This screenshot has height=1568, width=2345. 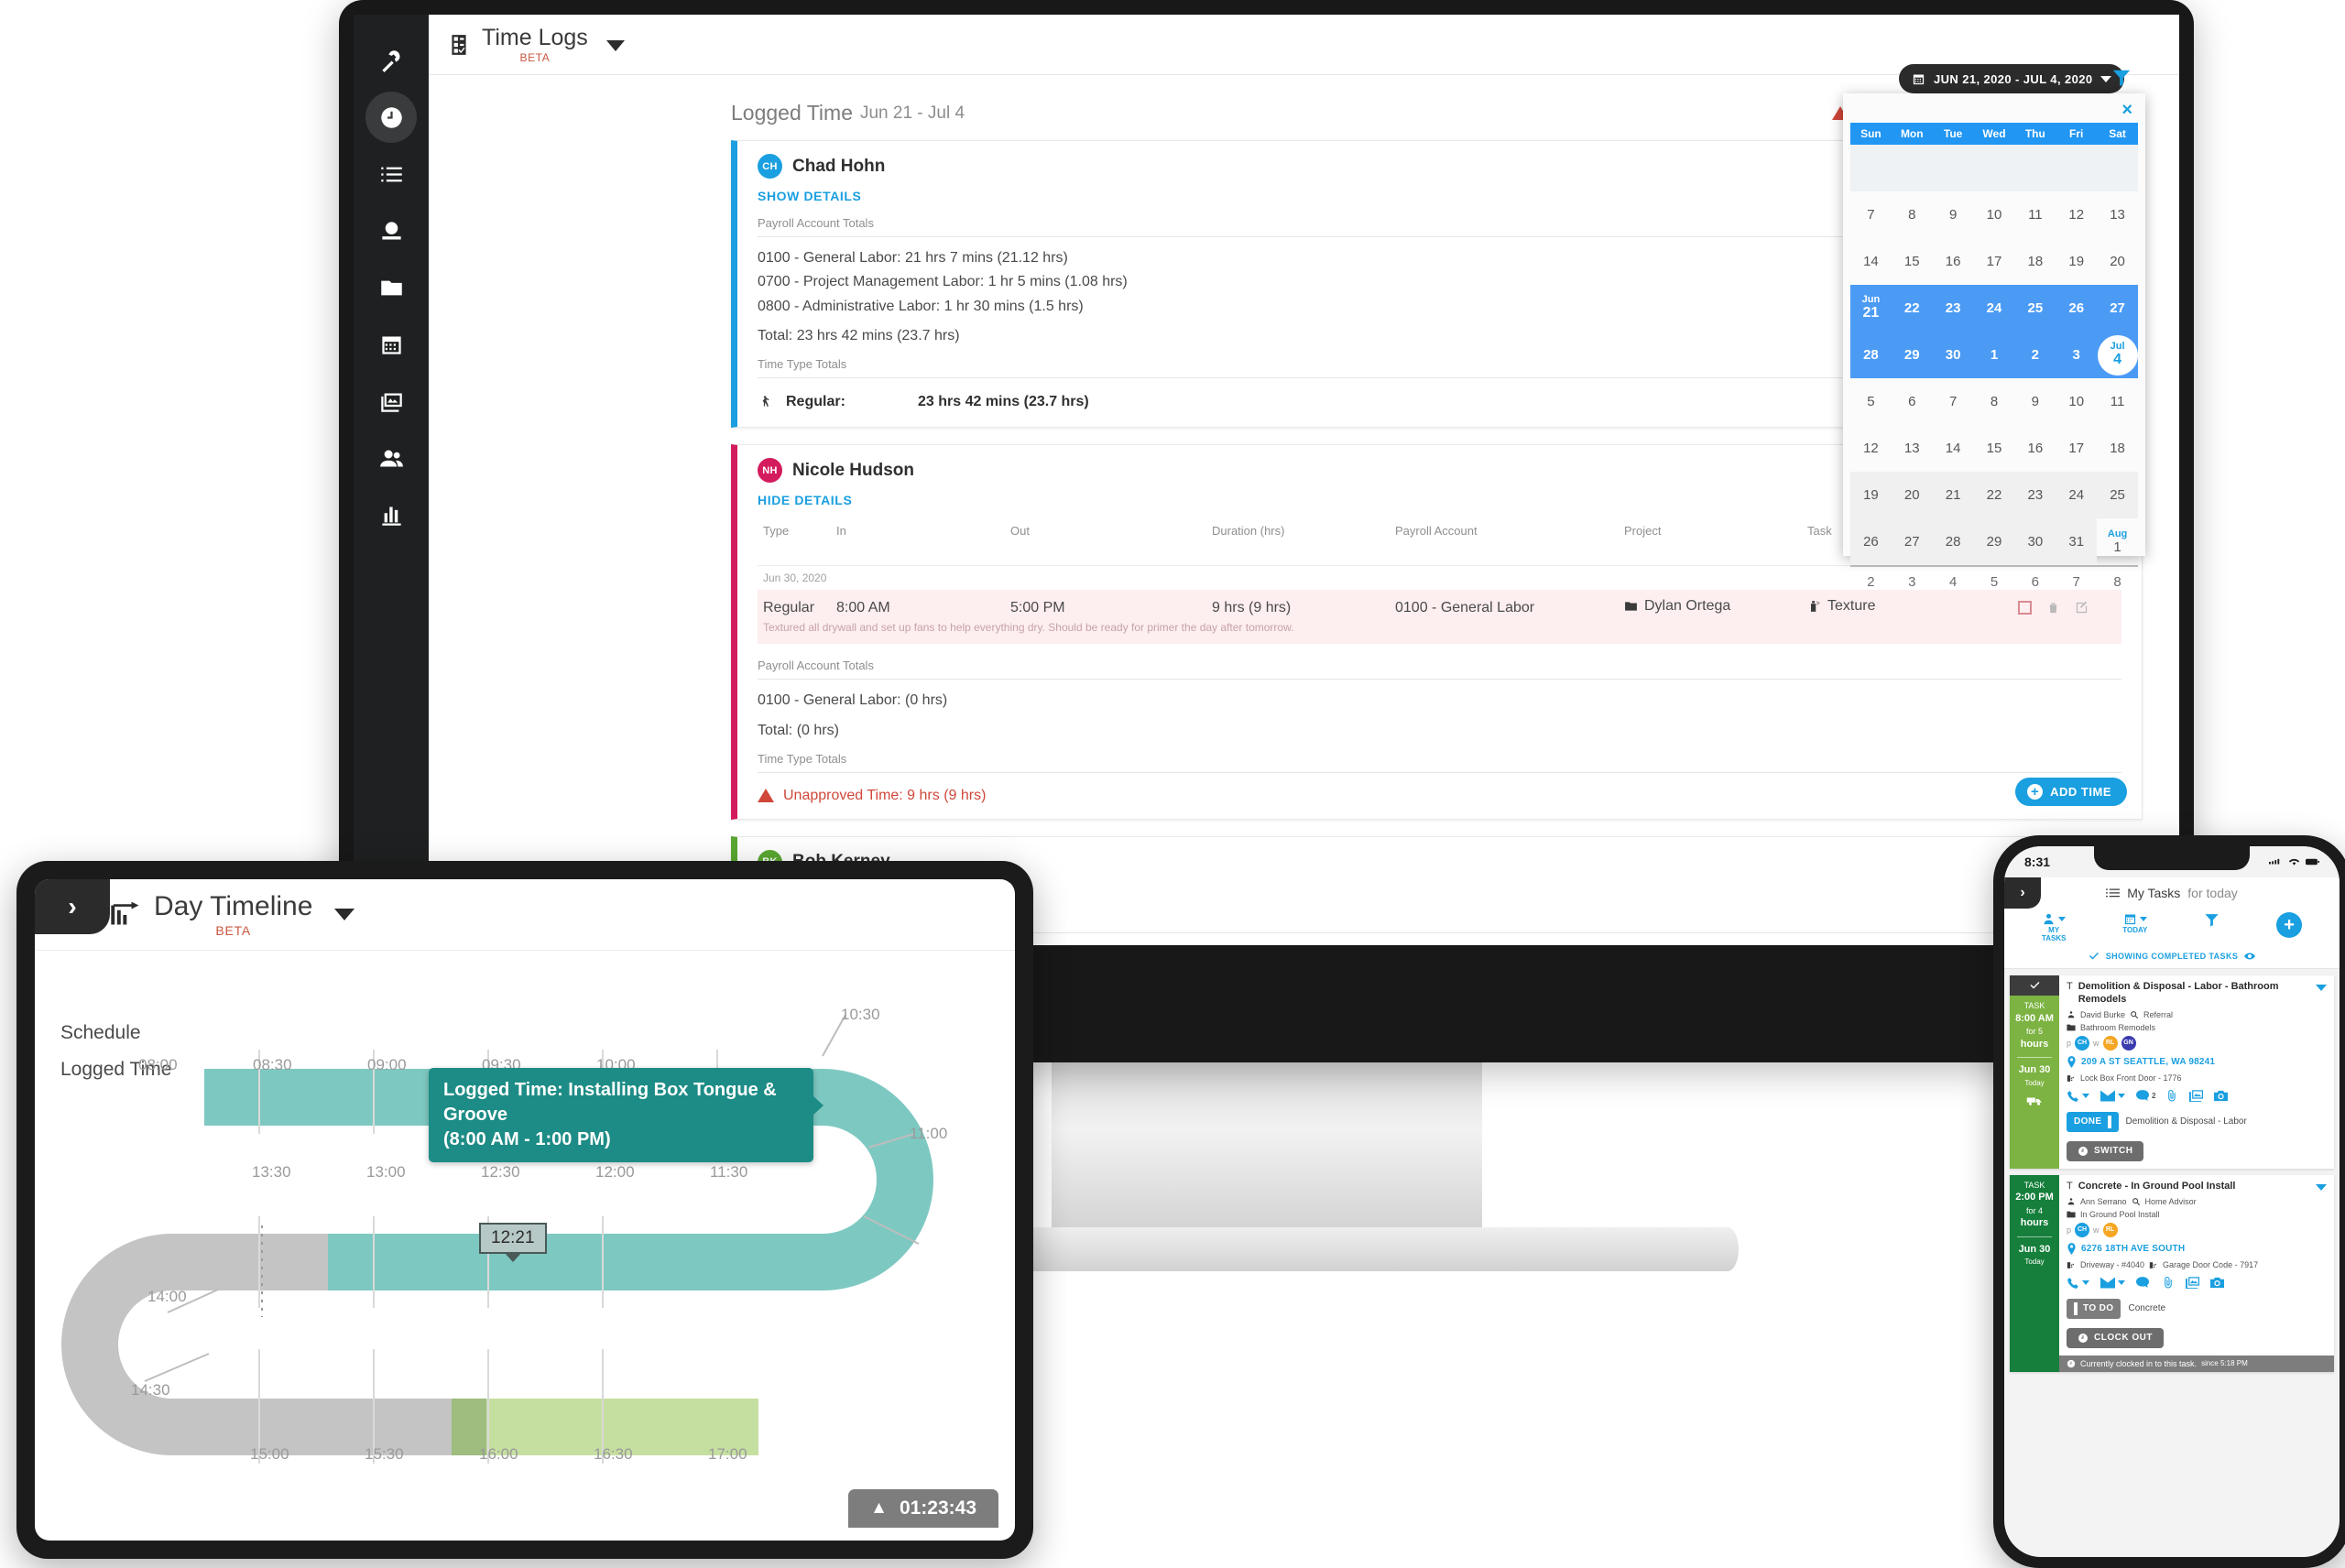 I want to click on sidebar-item-checklist, so click(x=391, y=174).